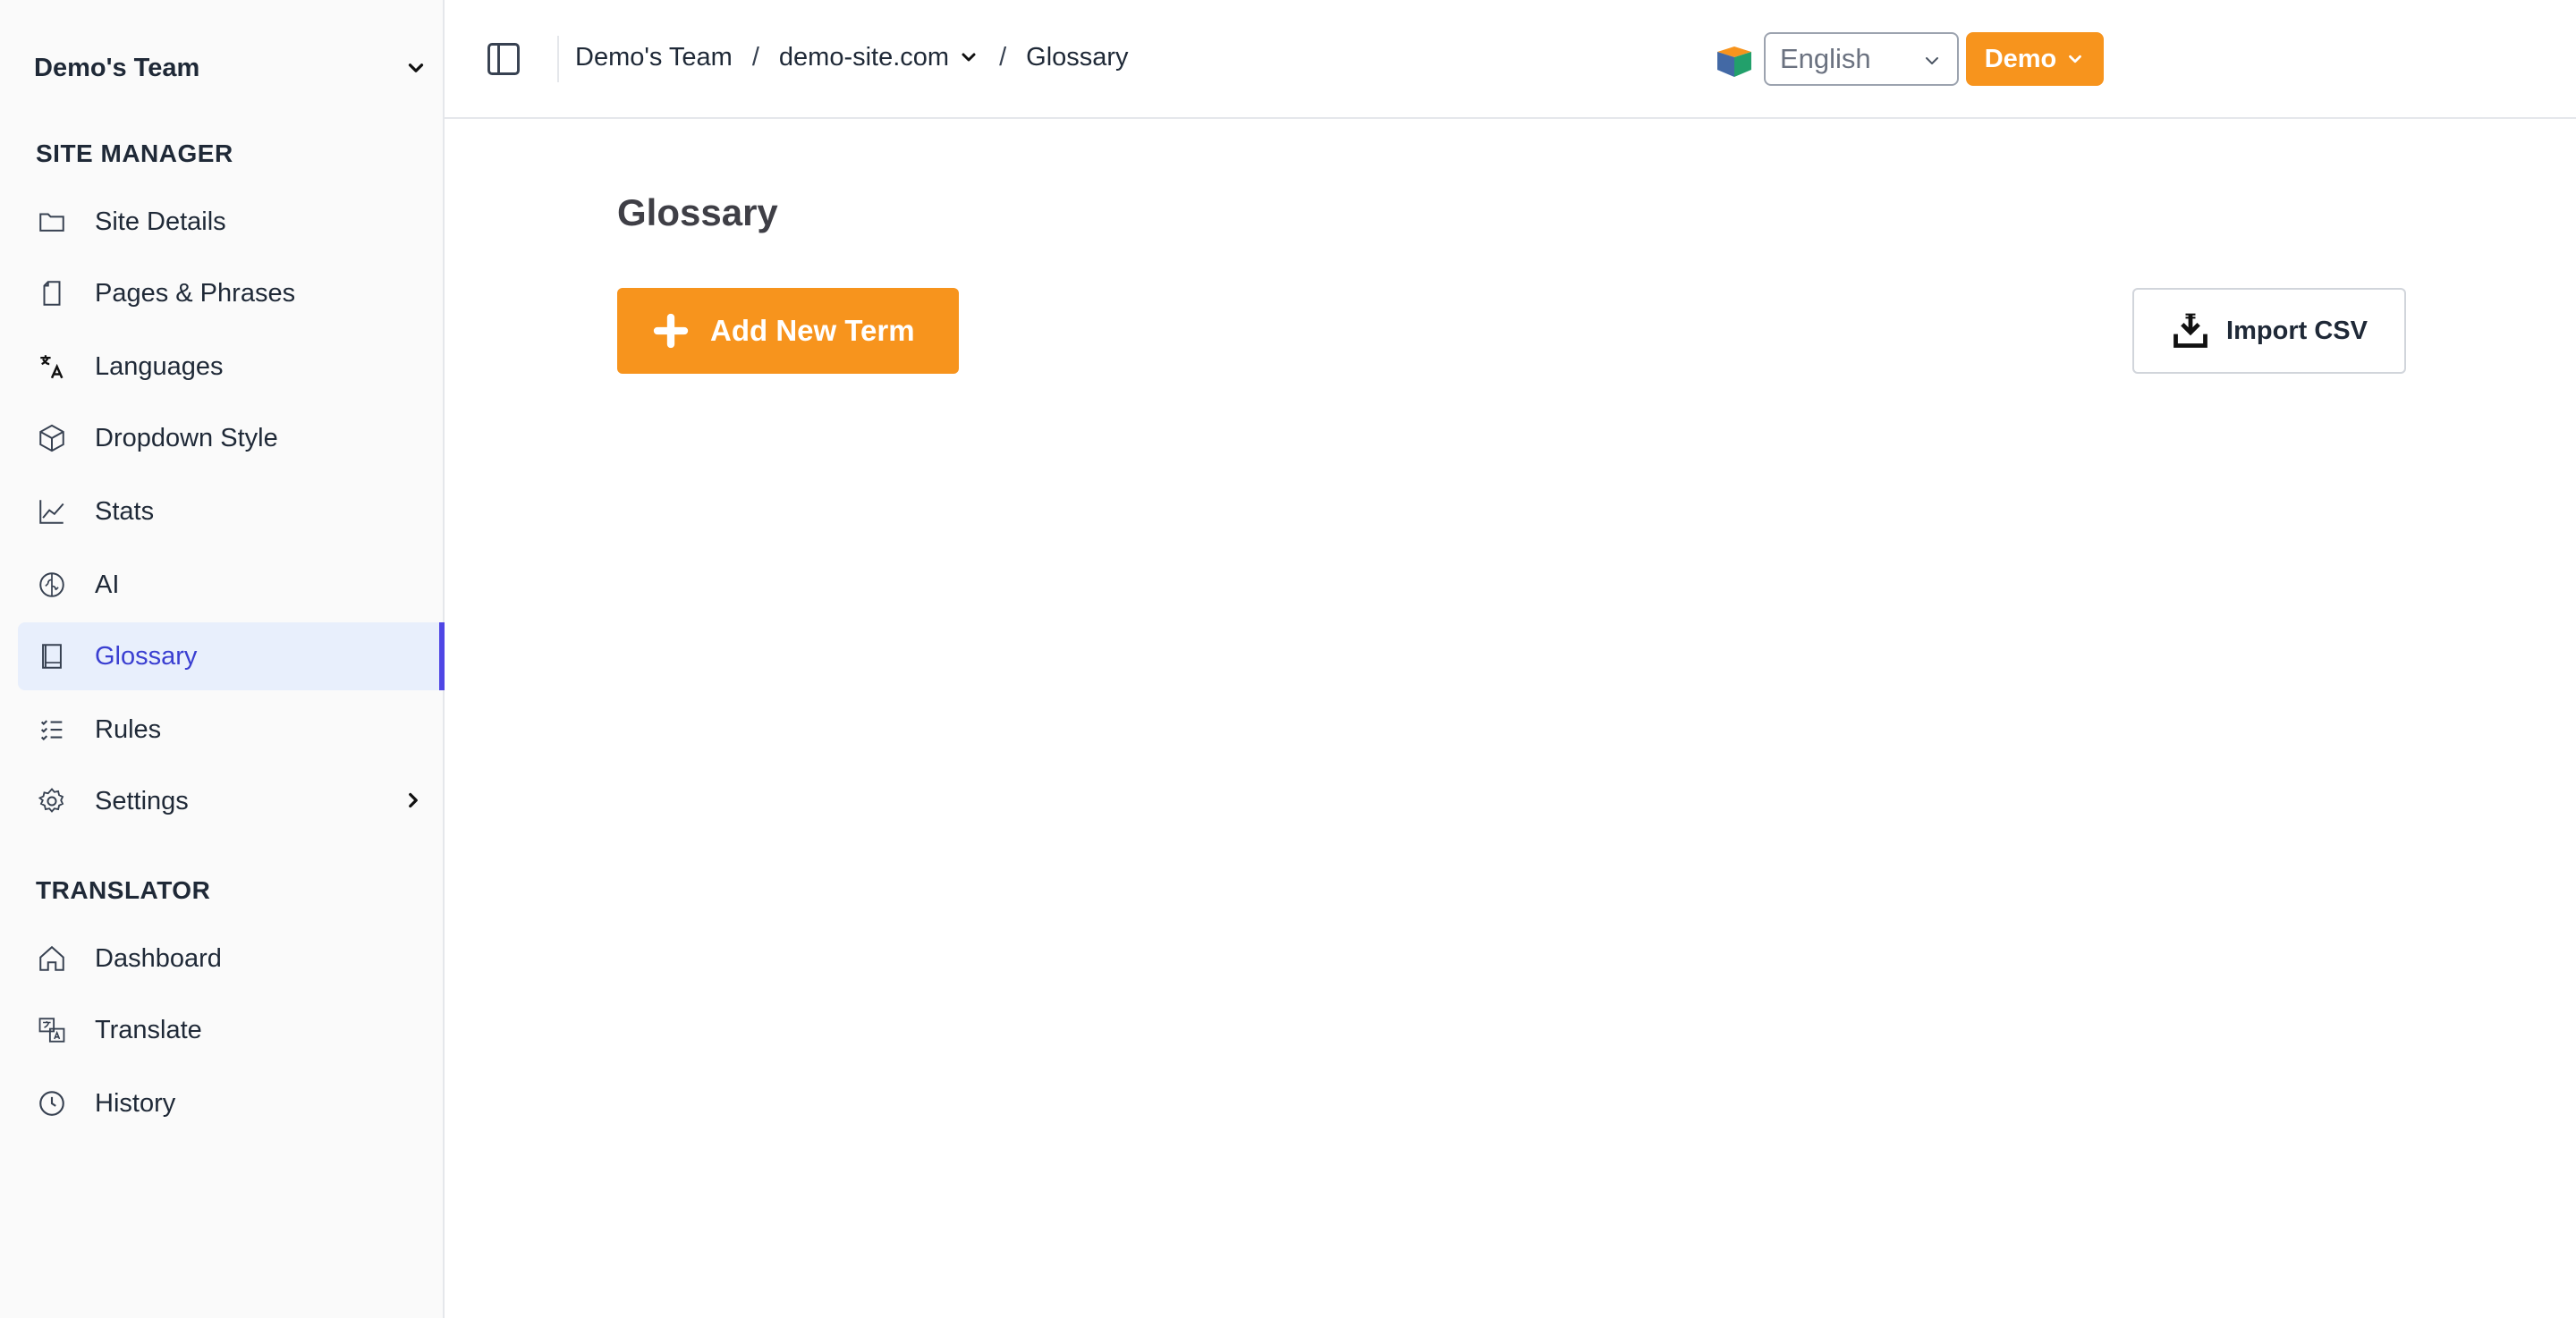  Describe the element at coordinates (654, 57) in the screenshot. I see `breadcrumb-team: Demo's Team` at that location.